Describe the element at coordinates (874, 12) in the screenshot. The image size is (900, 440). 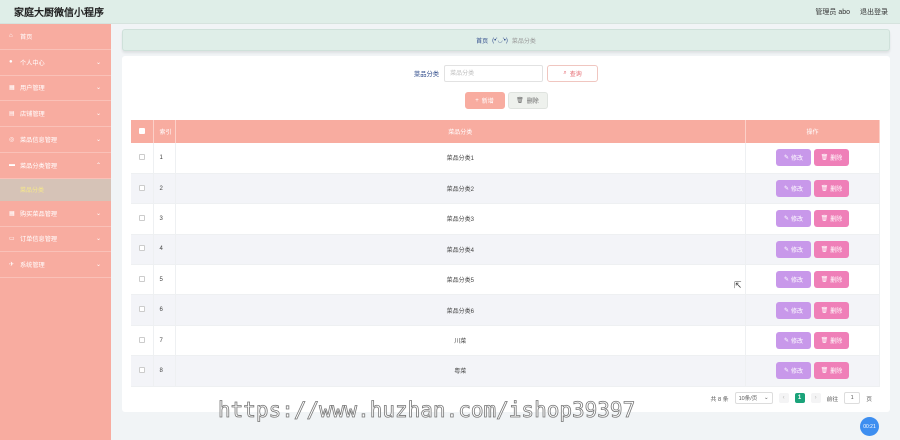
I see `logout-link: 退出登录` at that location.